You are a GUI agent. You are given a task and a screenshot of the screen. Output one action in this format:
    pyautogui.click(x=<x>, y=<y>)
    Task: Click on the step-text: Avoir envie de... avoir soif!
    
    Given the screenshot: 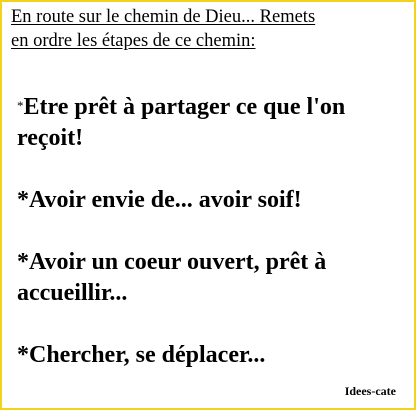 What is the action you would take?
    pyautogui.click(x=165, y=200)
    